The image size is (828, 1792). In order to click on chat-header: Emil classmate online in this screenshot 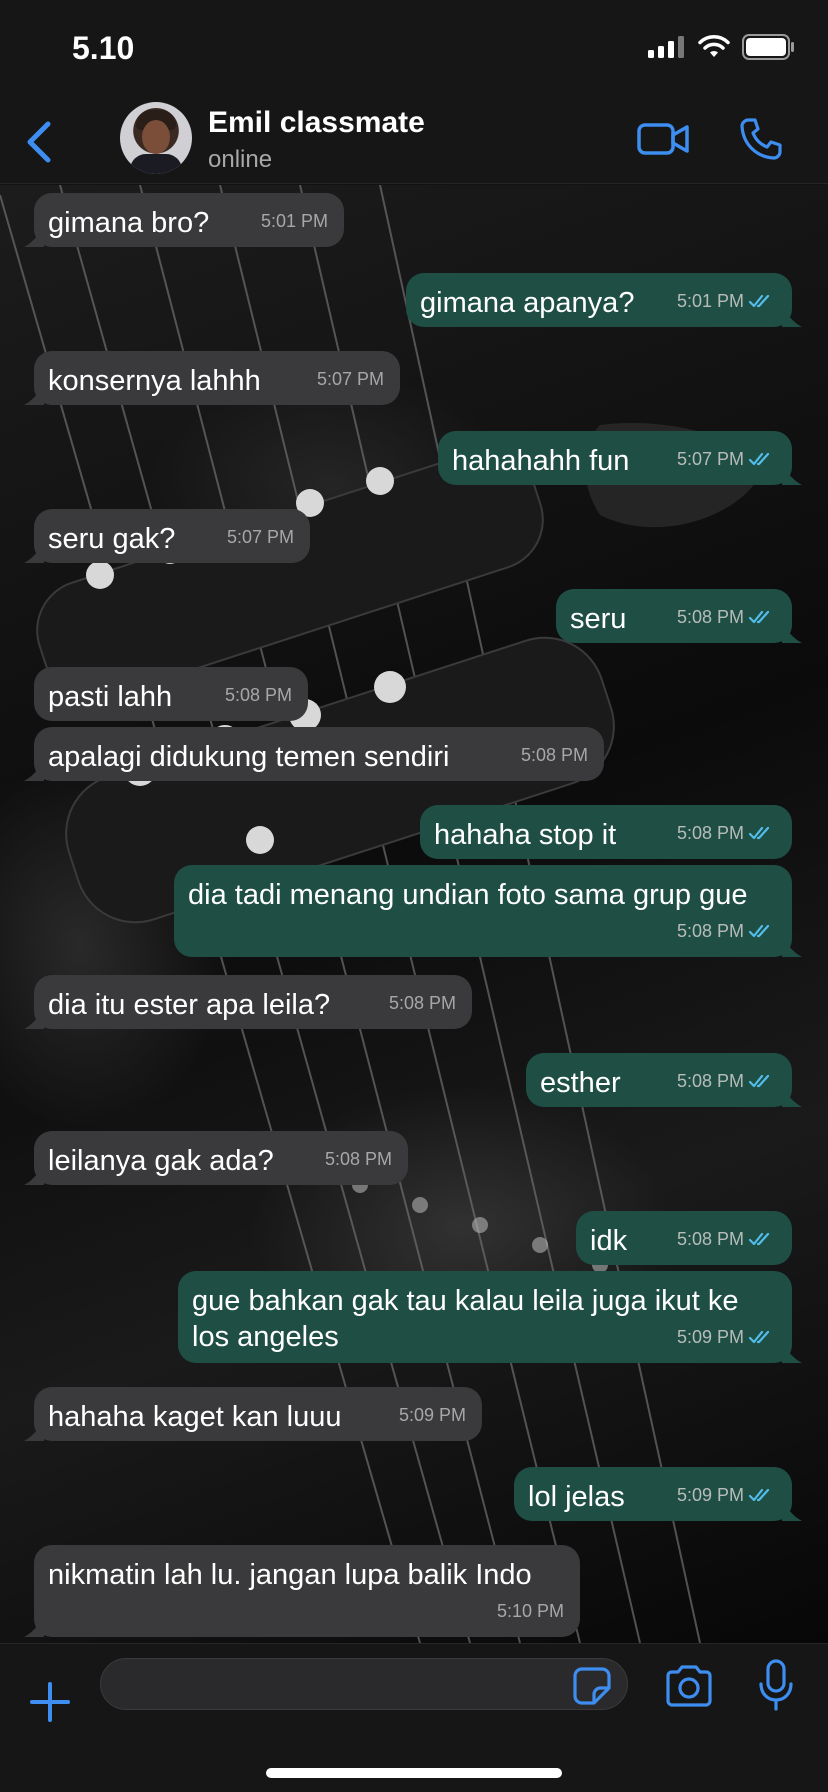, I will do `click(414, 140)`.